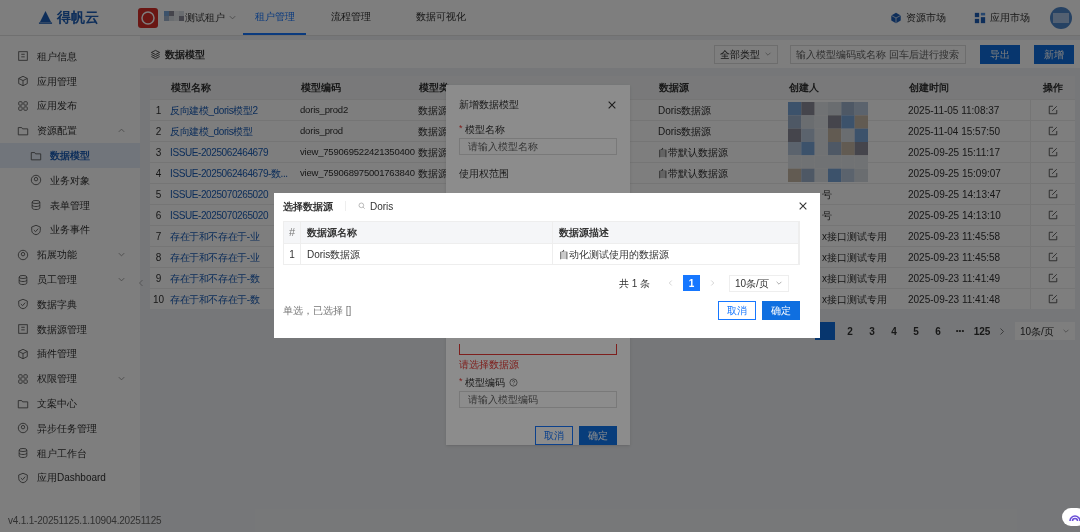 The image size is (1080, 532). Describe the element at coordinates (674, 87) in the screenshot. I see `column-header: 数据源` at that location.